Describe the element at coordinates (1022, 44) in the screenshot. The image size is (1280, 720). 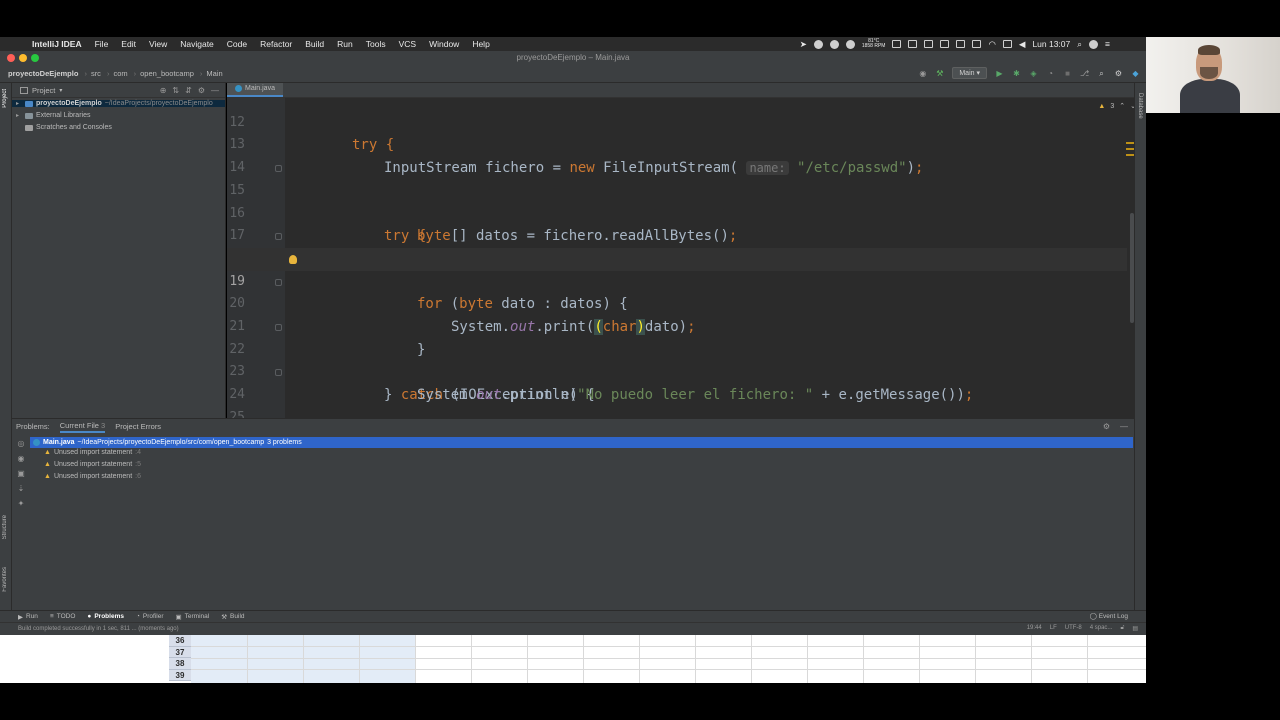
I see `volume-icon: ◀` at that location.